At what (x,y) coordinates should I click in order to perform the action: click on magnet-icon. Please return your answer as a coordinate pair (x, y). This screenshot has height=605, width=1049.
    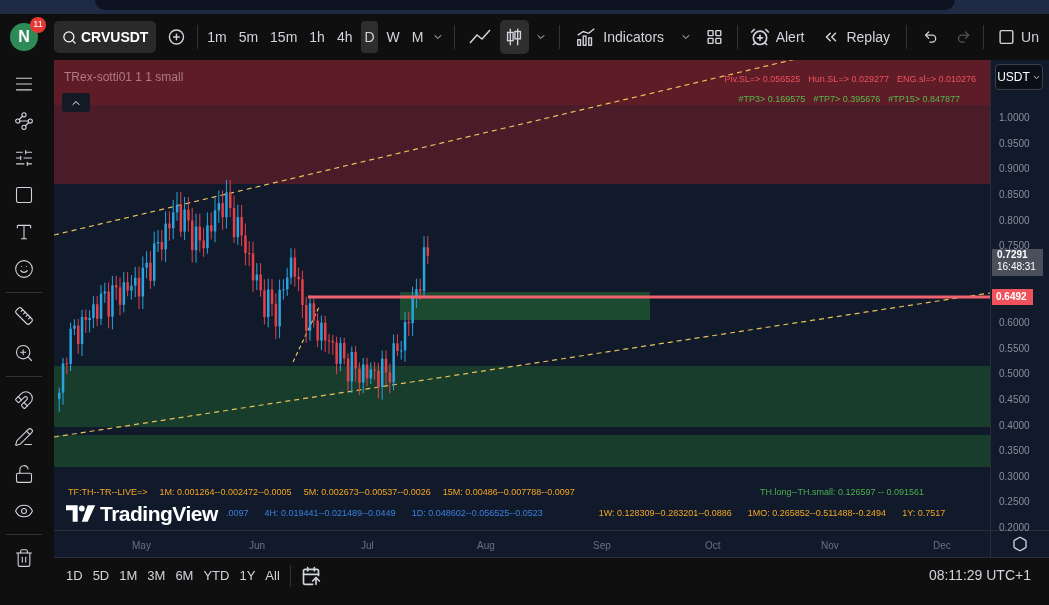
    Looking at the image, I should click on (24, 400).